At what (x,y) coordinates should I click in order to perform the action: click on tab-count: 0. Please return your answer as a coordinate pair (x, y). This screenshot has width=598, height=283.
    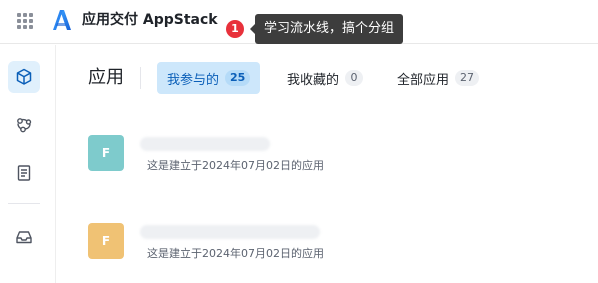
    Looking at the image, I should click on (354, 78).